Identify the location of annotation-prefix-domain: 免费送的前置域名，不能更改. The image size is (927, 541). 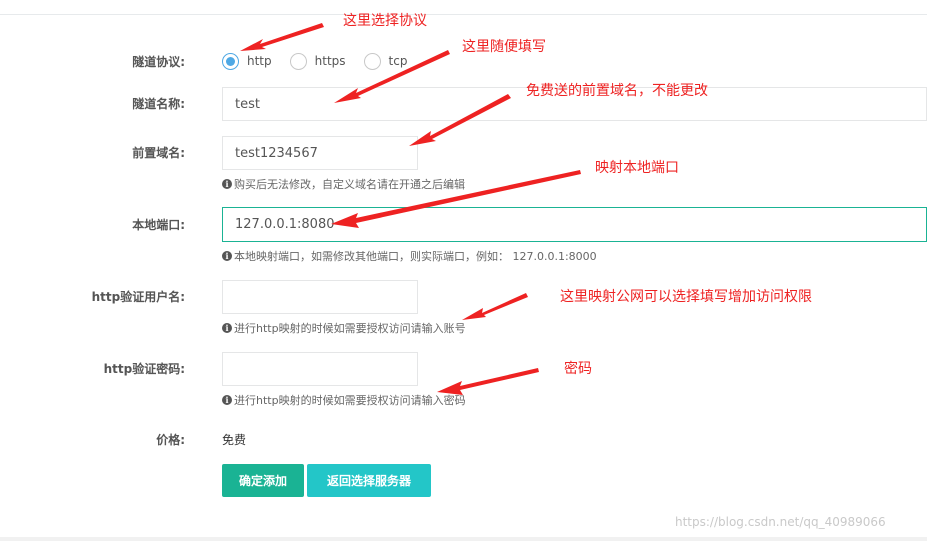
(617, 91).